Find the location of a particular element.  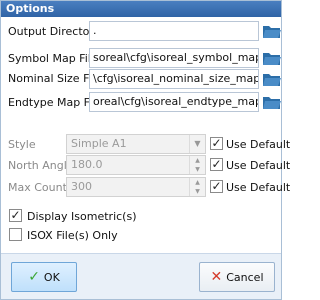

max-count-input: 300 ▲ ▼ is located at coordinates (136, 187).